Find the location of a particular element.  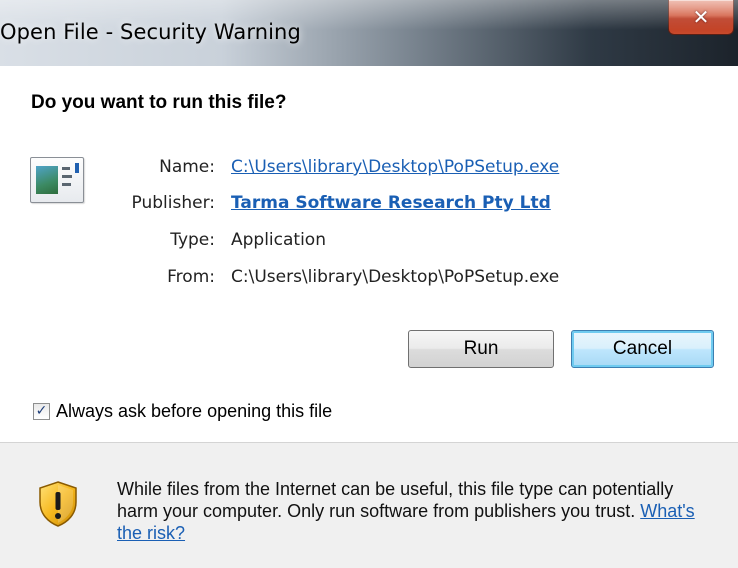

type-value: Application is located at coordinates (278, 240).